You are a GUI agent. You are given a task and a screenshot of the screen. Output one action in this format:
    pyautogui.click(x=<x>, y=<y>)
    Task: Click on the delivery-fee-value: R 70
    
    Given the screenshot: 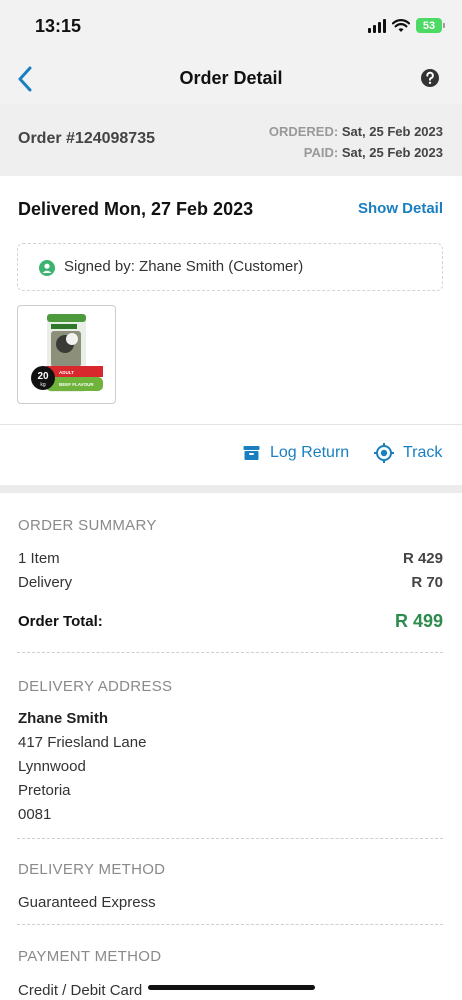 What is the action you would take?
    pyautogui.click(x=427, y=582)
    